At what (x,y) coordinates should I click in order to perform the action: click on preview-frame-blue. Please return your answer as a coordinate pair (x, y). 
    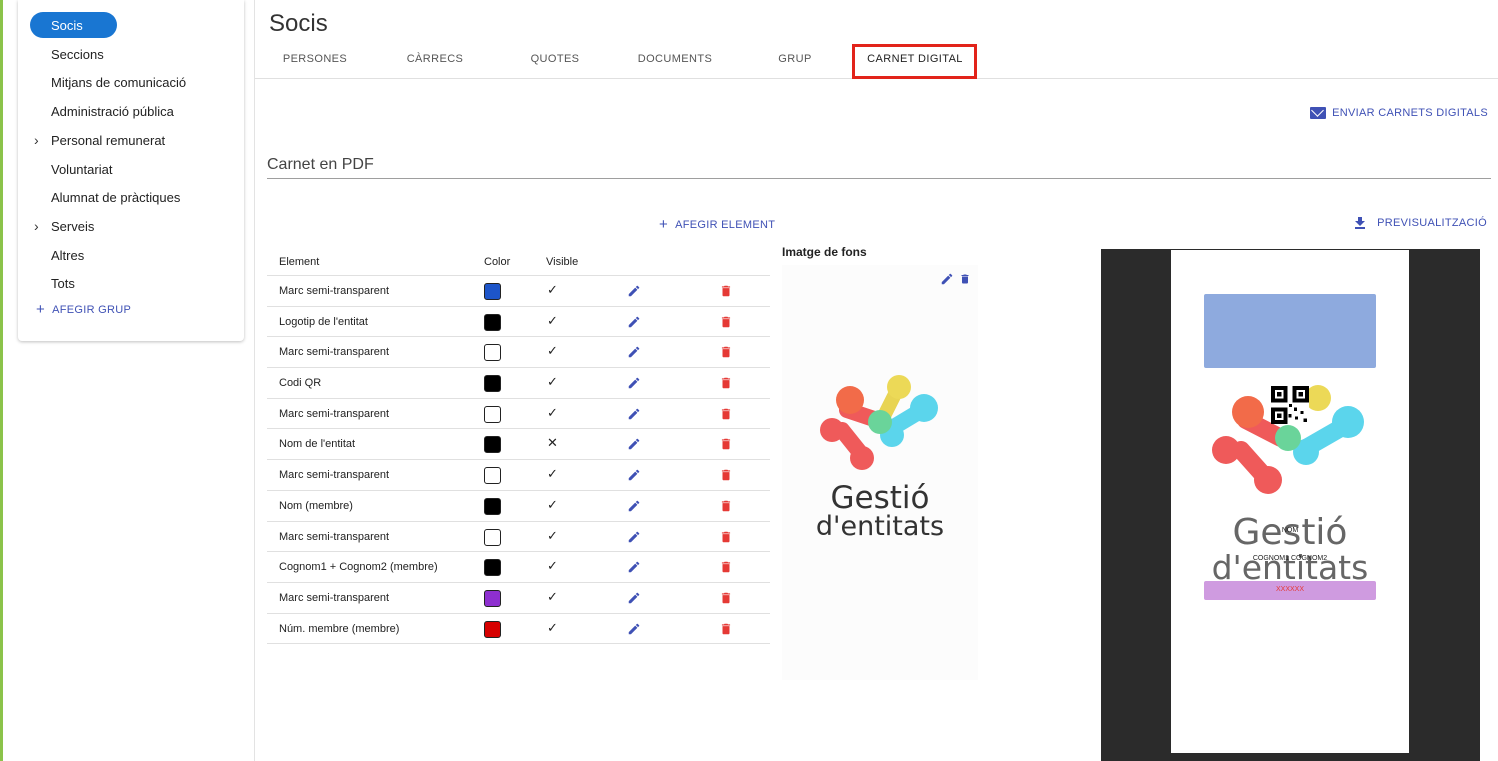
    Looking at the image, I should click on (1290, 331).